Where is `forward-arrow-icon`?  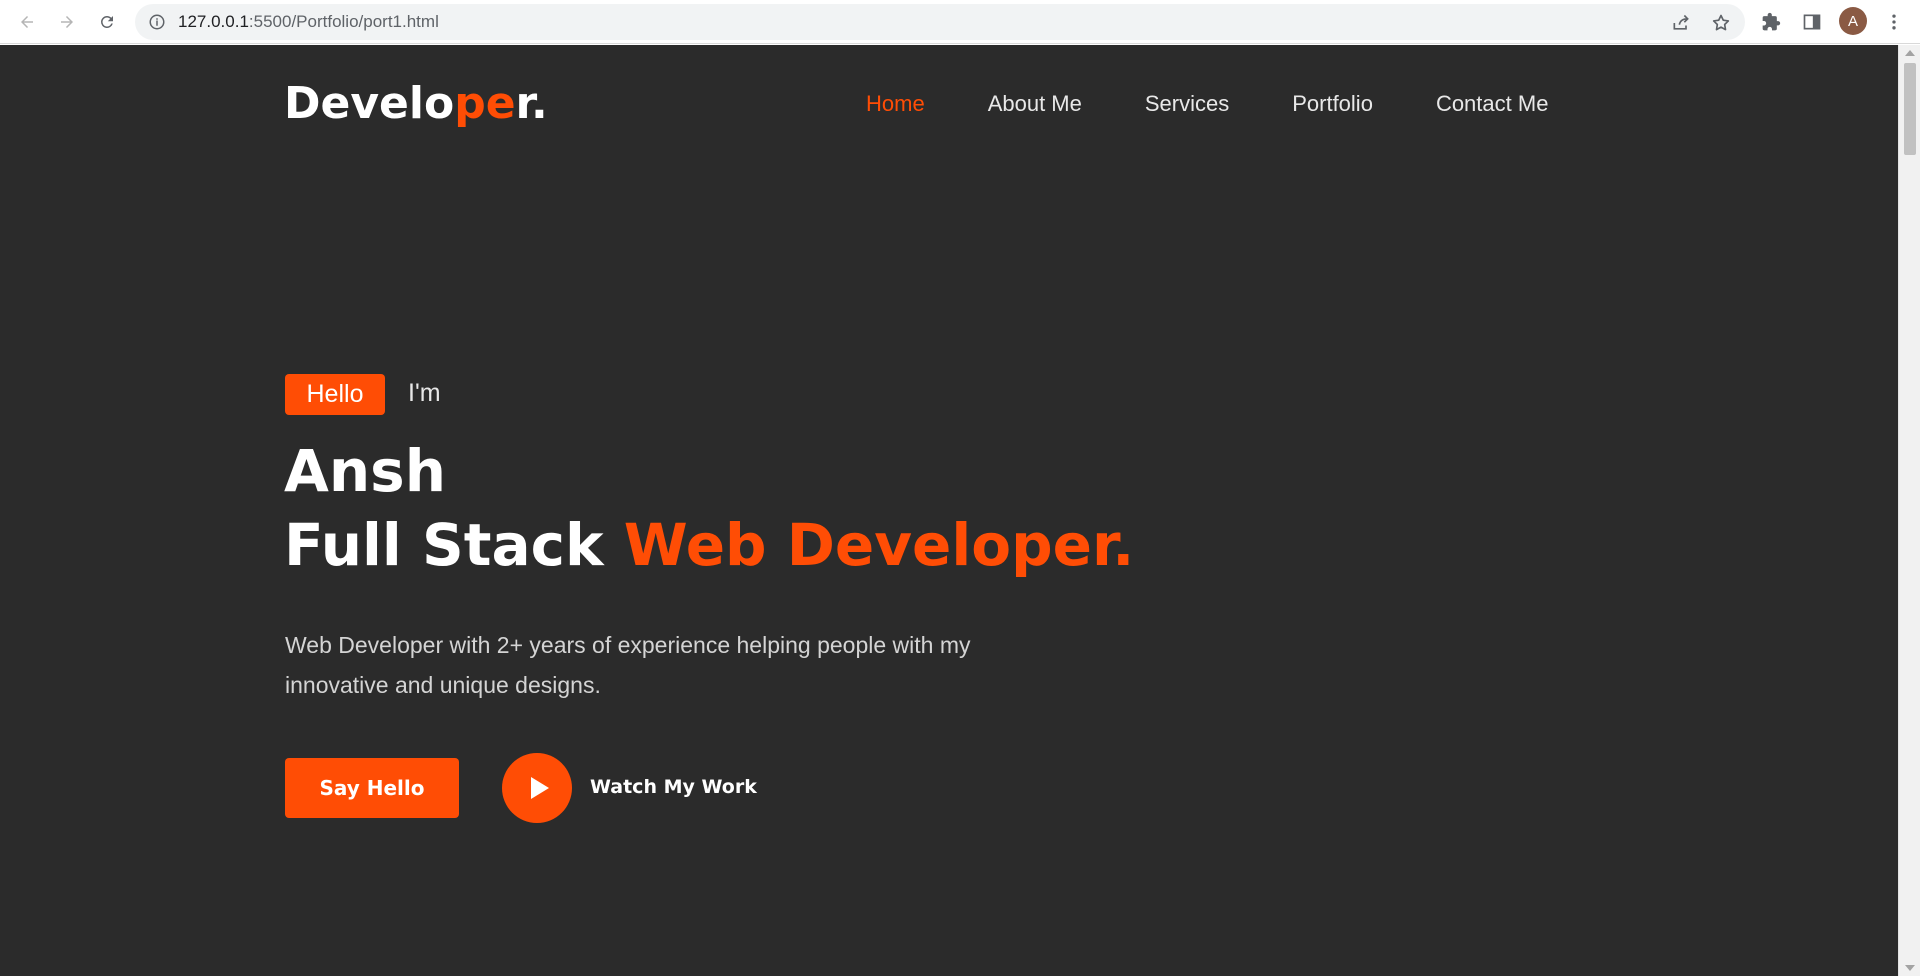
forward-arrow-icon is located at coordinates (67, 22).